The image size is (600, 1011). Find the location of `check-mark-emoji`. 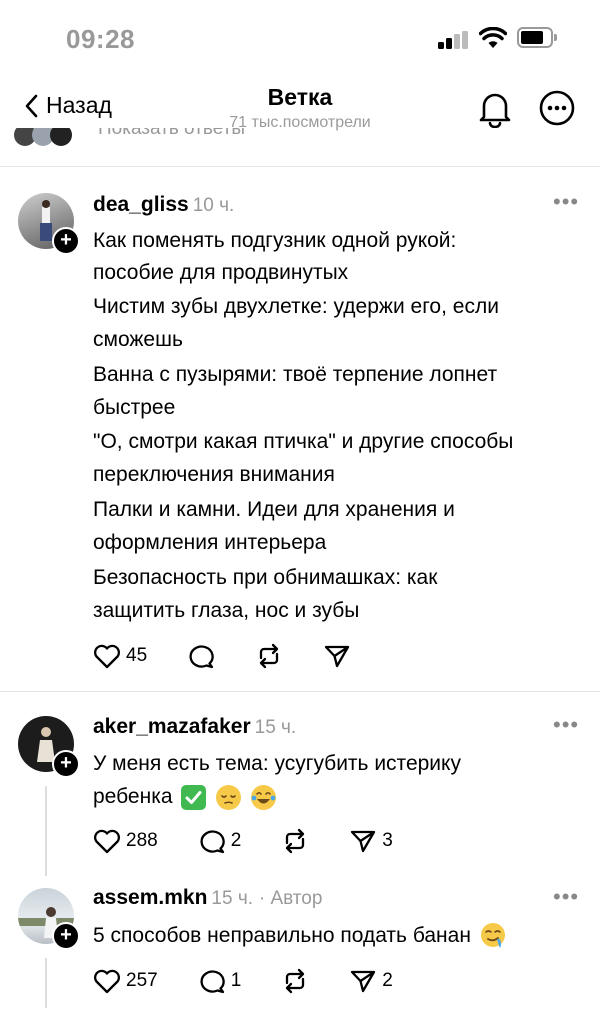

check-mark-emoji is located at coordinates (194, 797).